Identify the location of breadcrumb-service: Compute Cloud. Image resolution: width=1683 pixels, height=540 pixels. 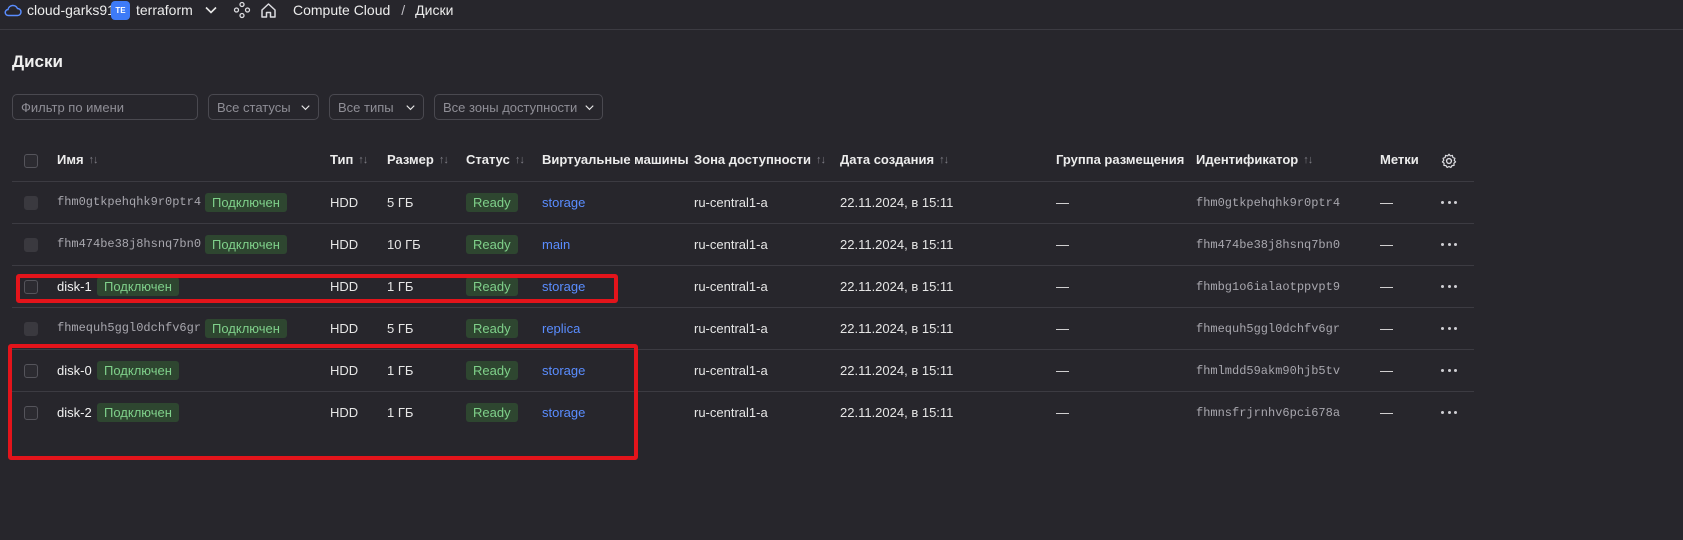
(341, 10).